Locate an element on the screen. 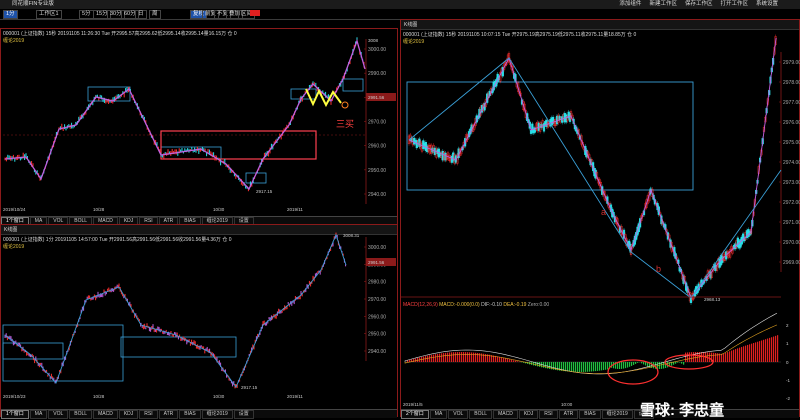 Image resolution: width=800 pixels, height=420 pixels. period-0: 1分 is located at coordinates (10, 14).